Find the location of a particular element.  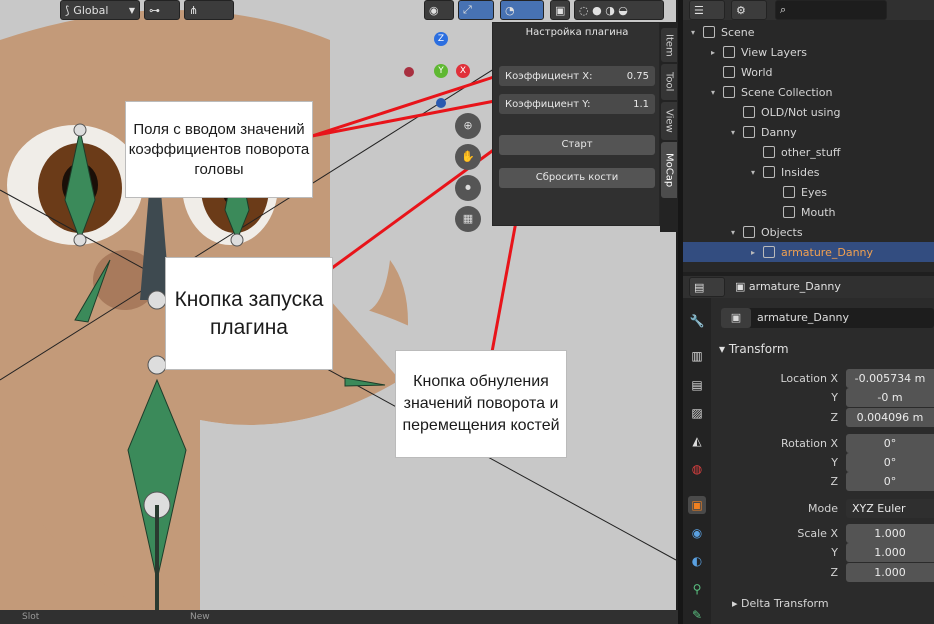

outliner-row-label: other_stuff is located at coordinates (811, 152).